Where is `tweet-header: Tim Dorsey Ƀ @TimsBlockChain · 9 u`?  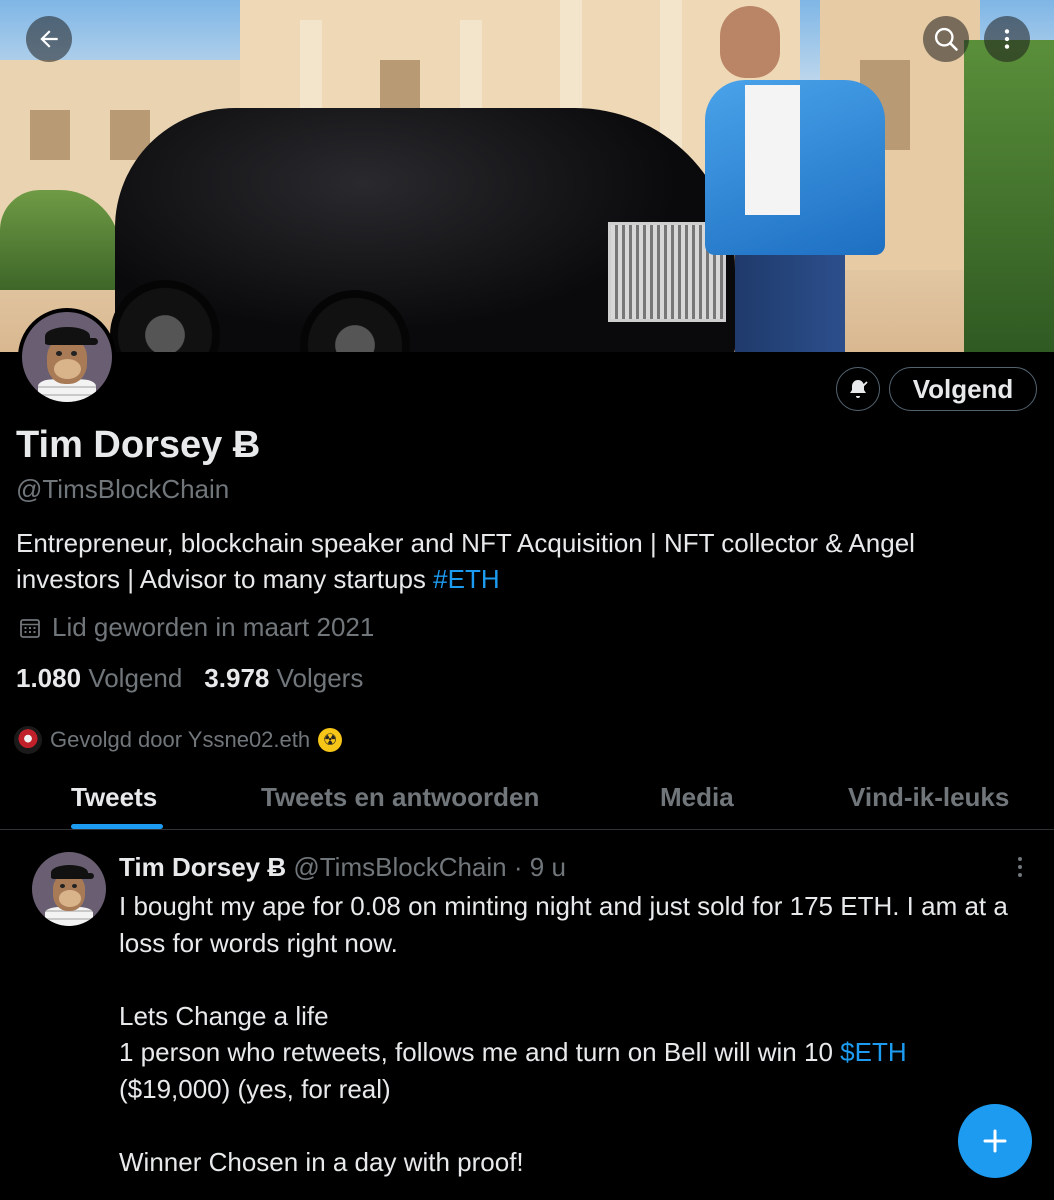
tweet-header: Tim Dorsey Ƀ @TimsBlockChain · 9 u is located at coordinates (342, 867).